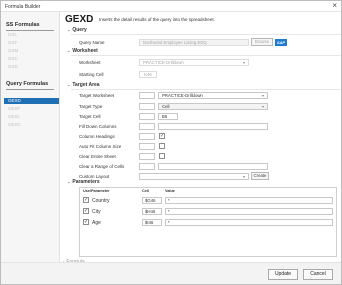  I want to click on cancel-button: Cancel, so click(318, 274).